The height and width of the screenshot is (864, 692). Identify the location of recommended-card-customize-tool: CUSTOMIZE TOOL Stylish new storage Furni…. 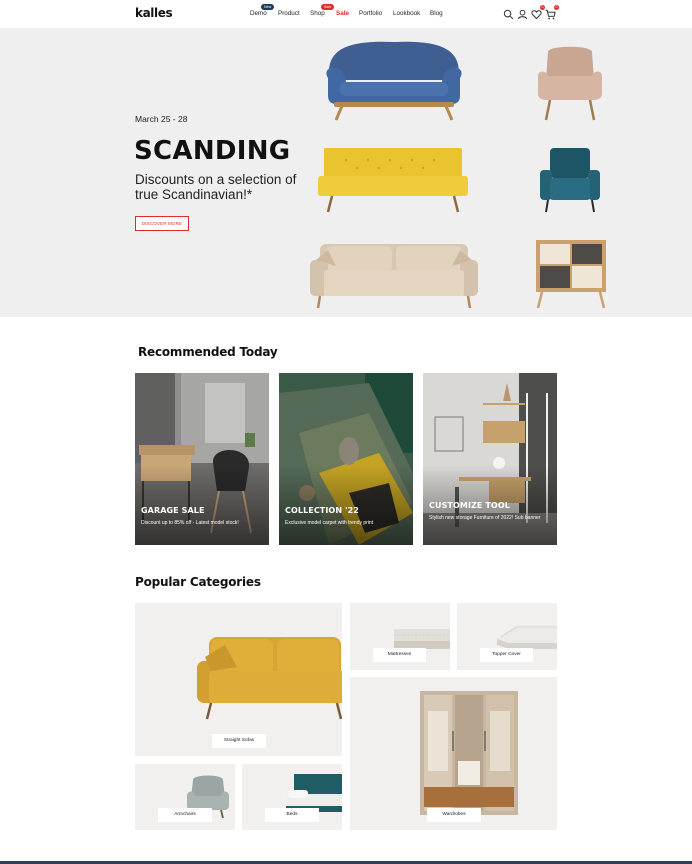
(490, 459).